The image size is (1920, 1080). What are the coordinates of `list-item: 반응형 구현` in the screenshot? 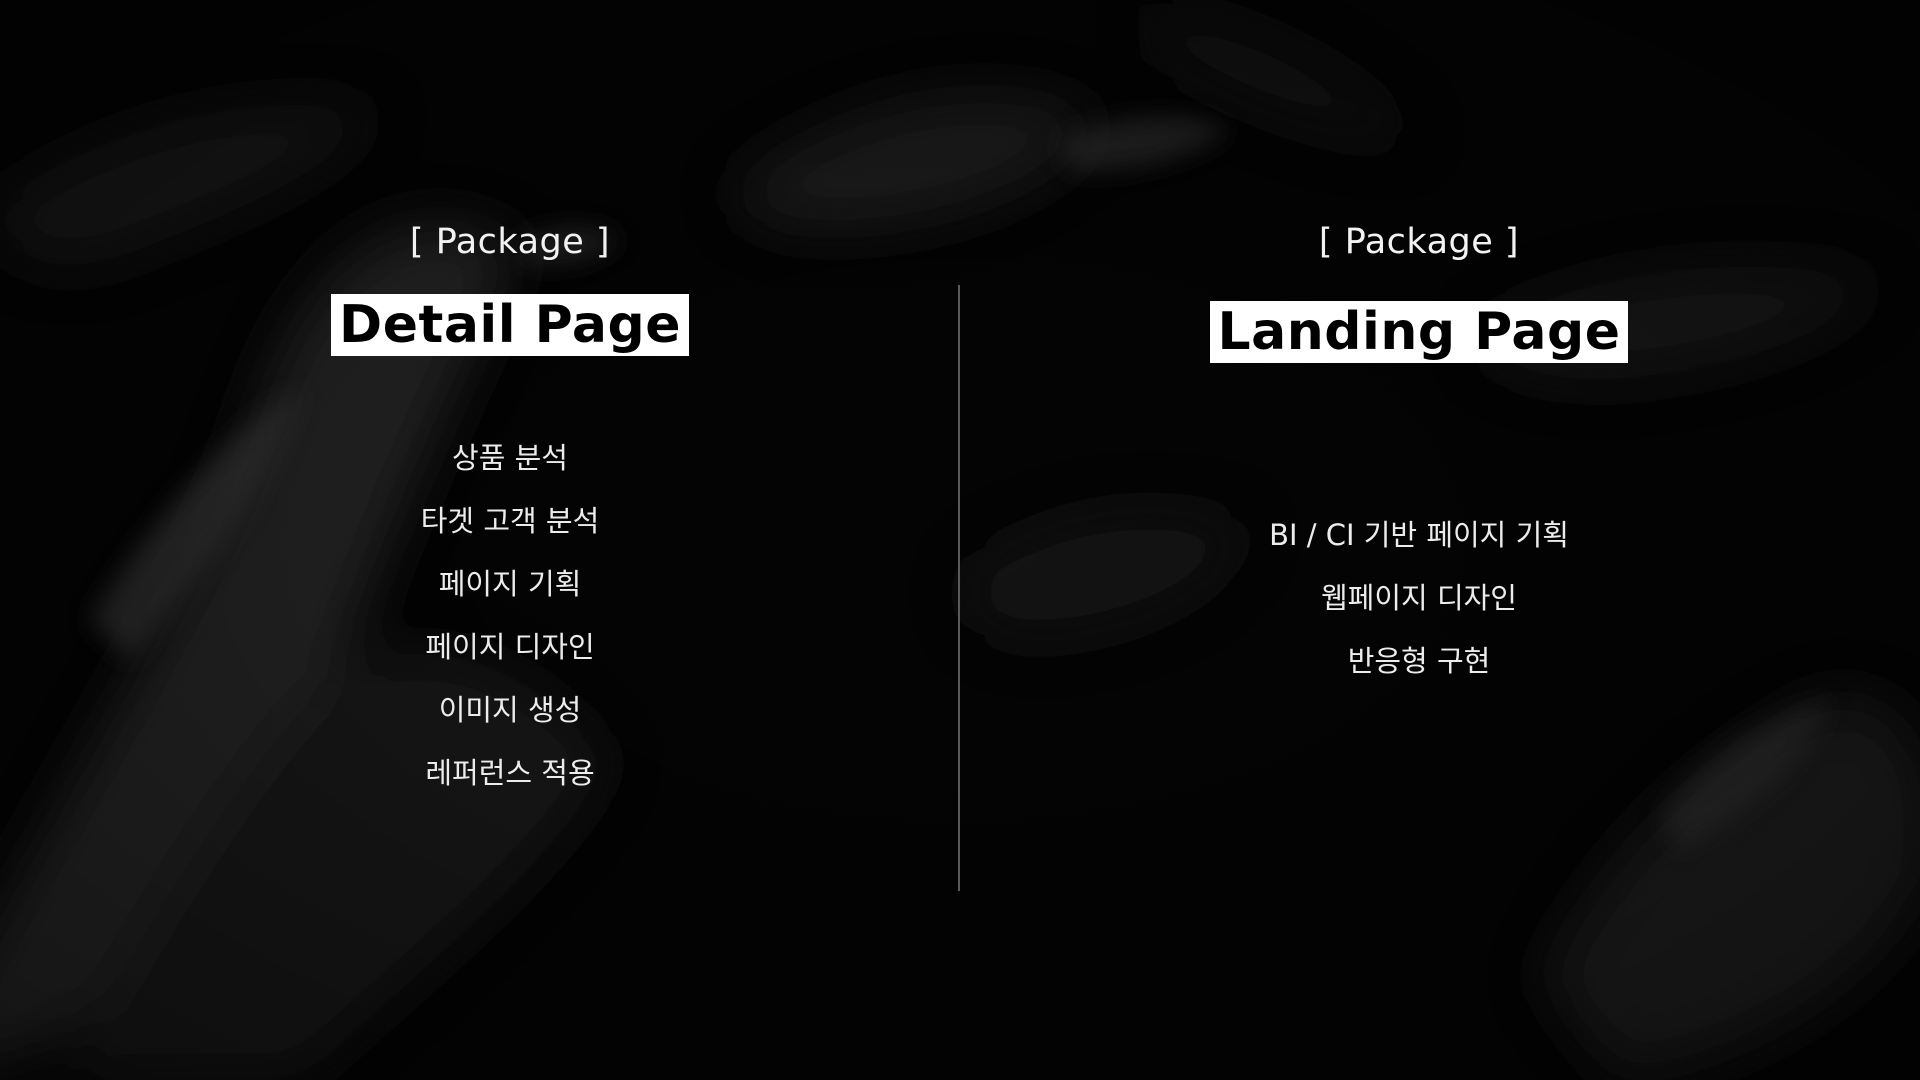 It's located at (1419, 661).